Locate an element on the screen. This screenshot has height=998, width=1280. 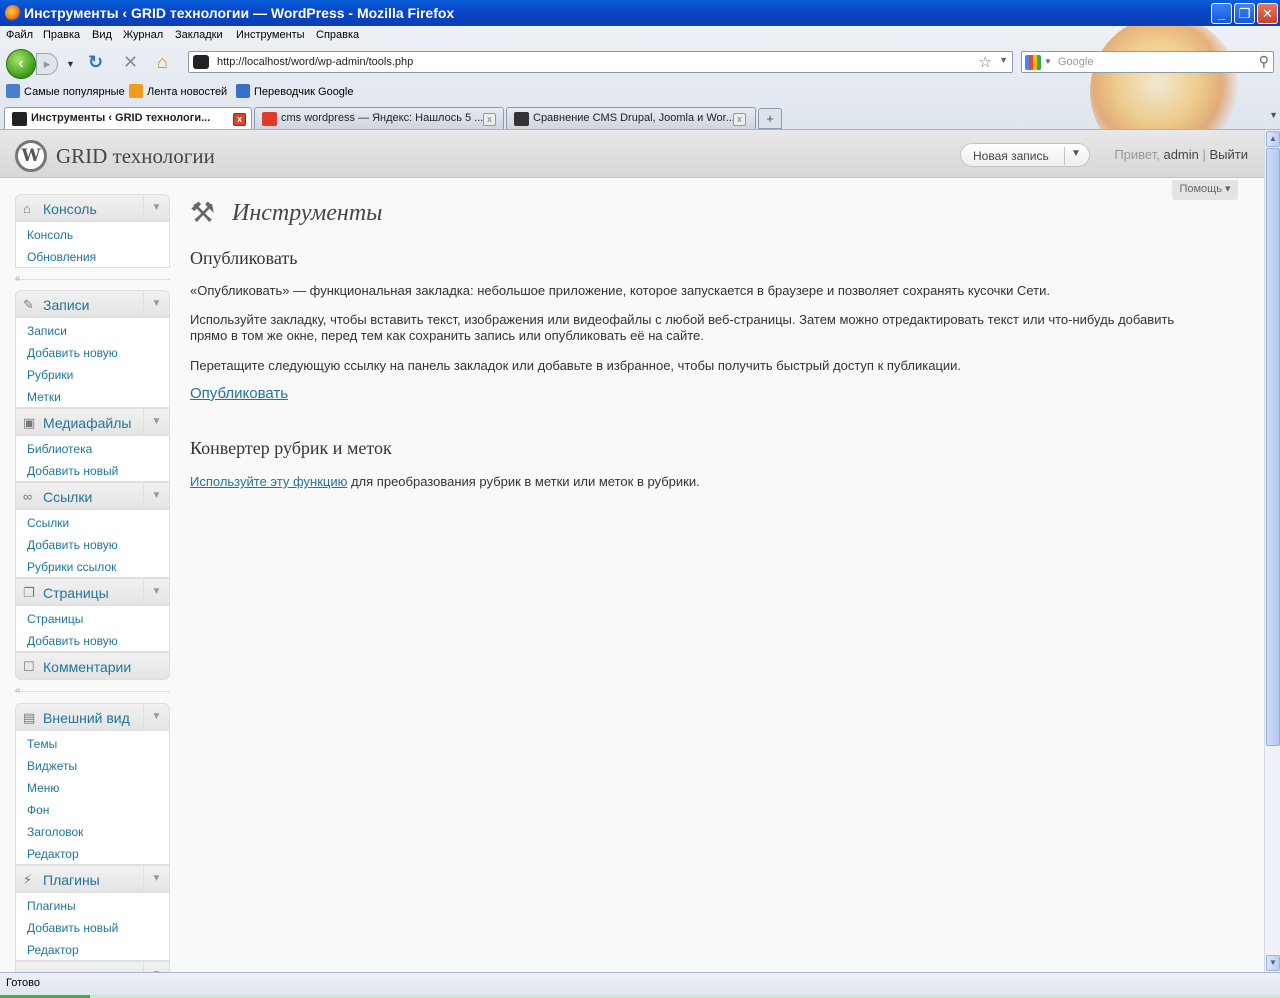
bookmark-label: Самые популярные is located at coordinates (74, 92).